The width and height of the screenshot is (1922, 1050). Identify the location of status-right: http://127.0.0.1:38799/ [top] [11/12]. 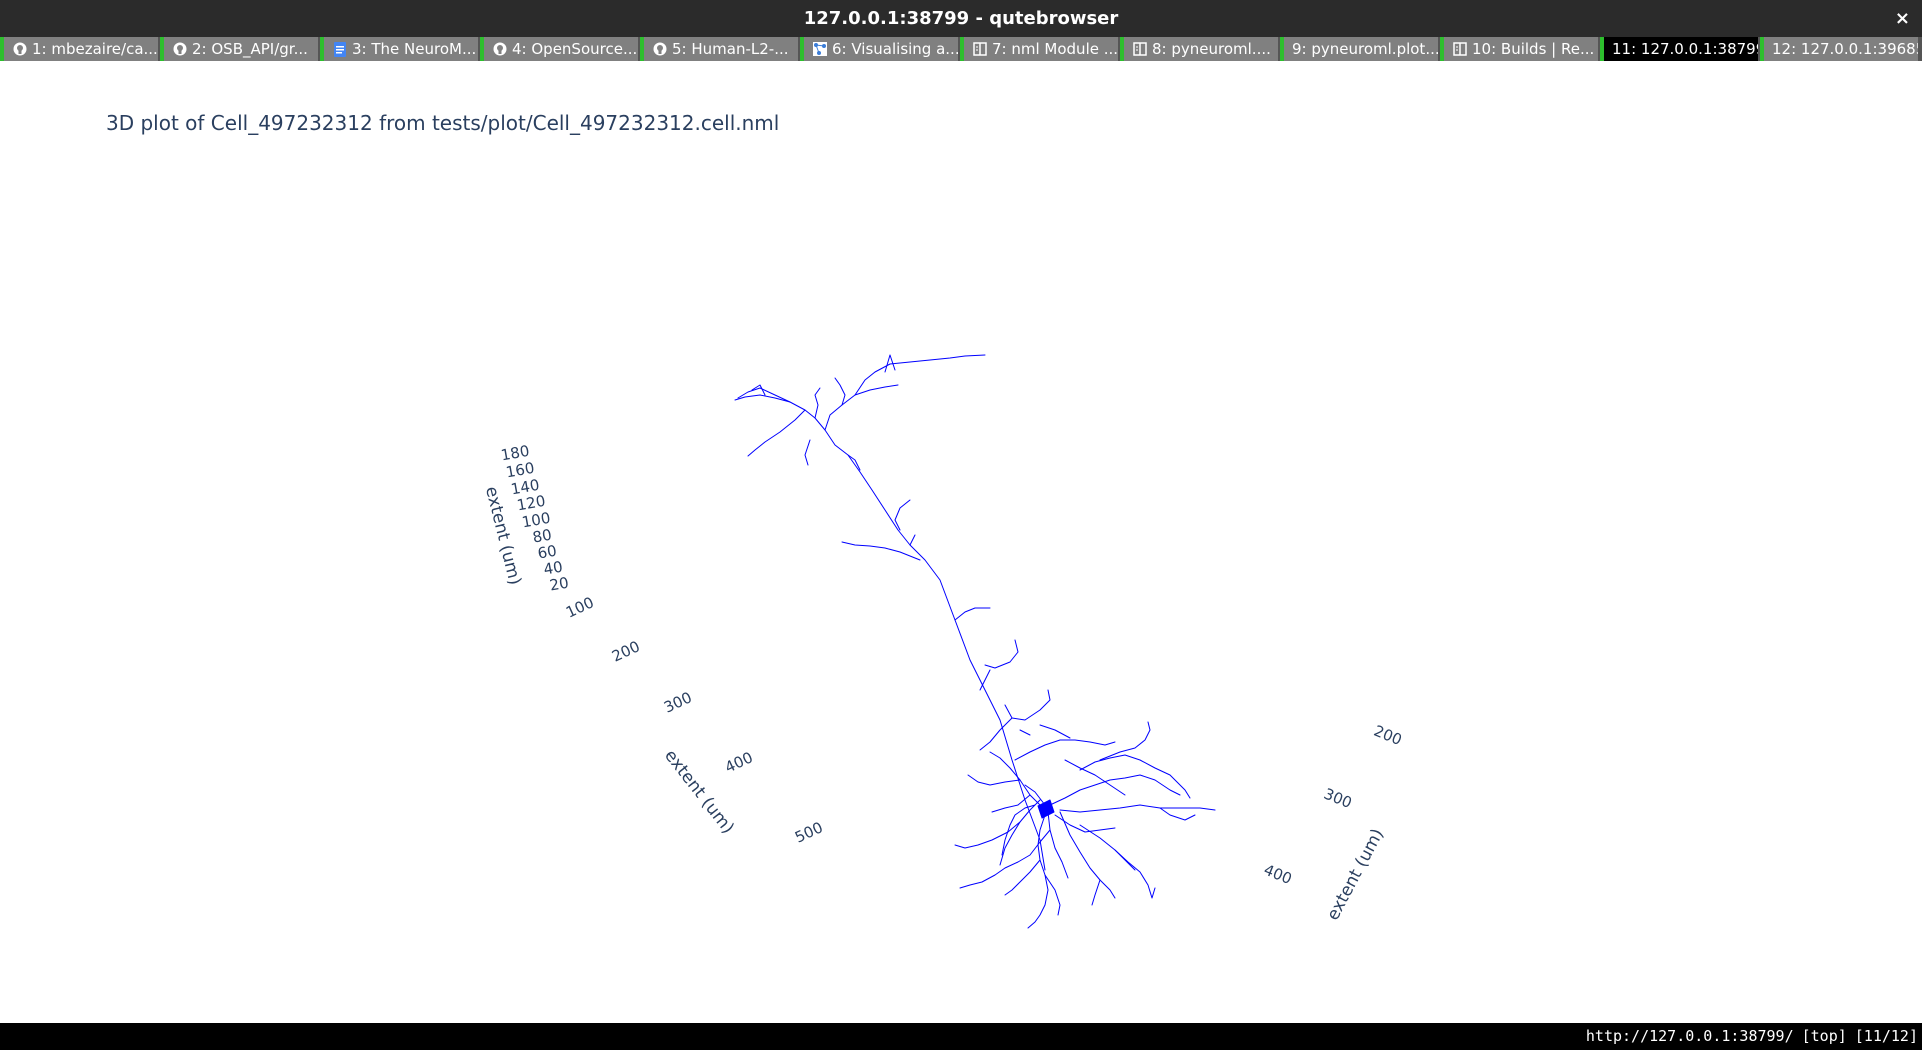
(1752, 1036).